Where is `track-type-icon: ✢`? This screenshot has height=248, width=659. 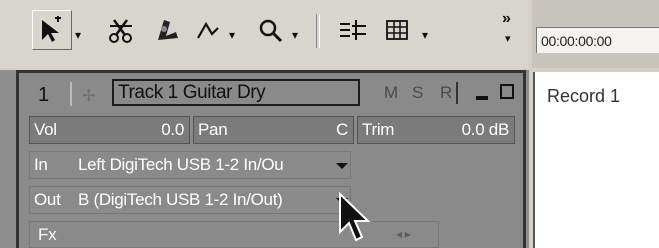
track-type-icon: ✢ is located at coordinates (89, 96).